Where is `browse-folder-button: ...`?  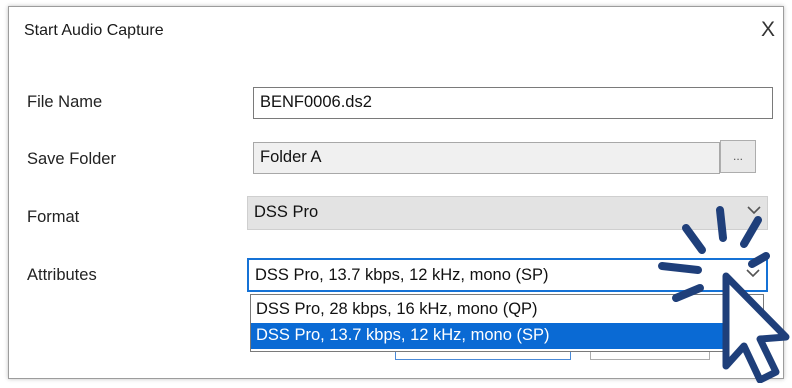 browse-folder-button: ... is located at coordinates (738, 156).